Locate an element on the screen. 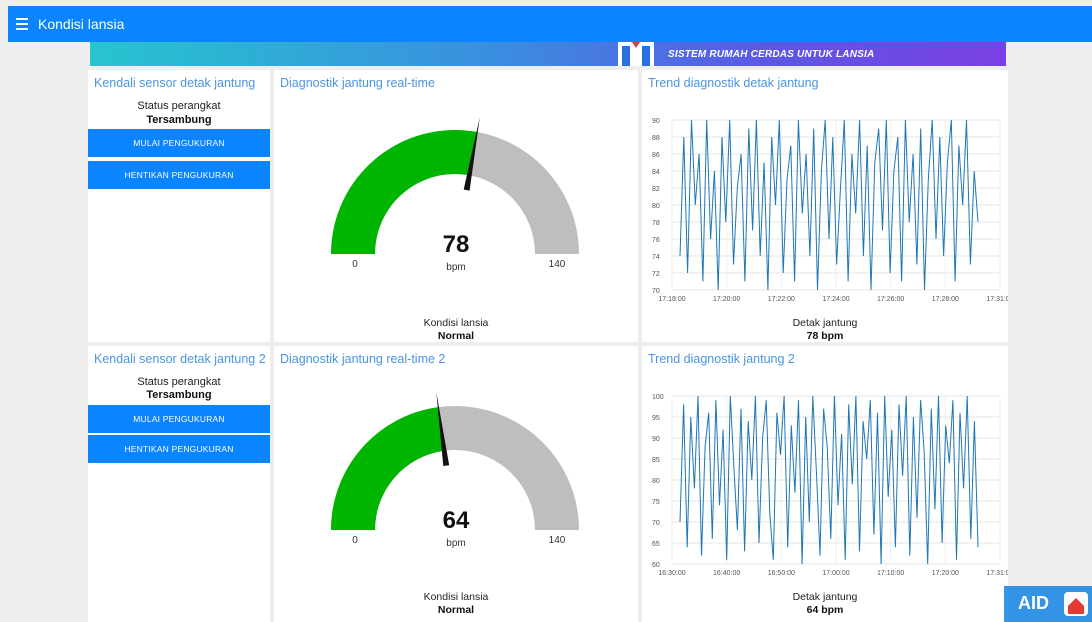 The width and height of the screenshot is (1092, 622). x-tick-label: 17:18:00 is located at coordinates (671, 299).